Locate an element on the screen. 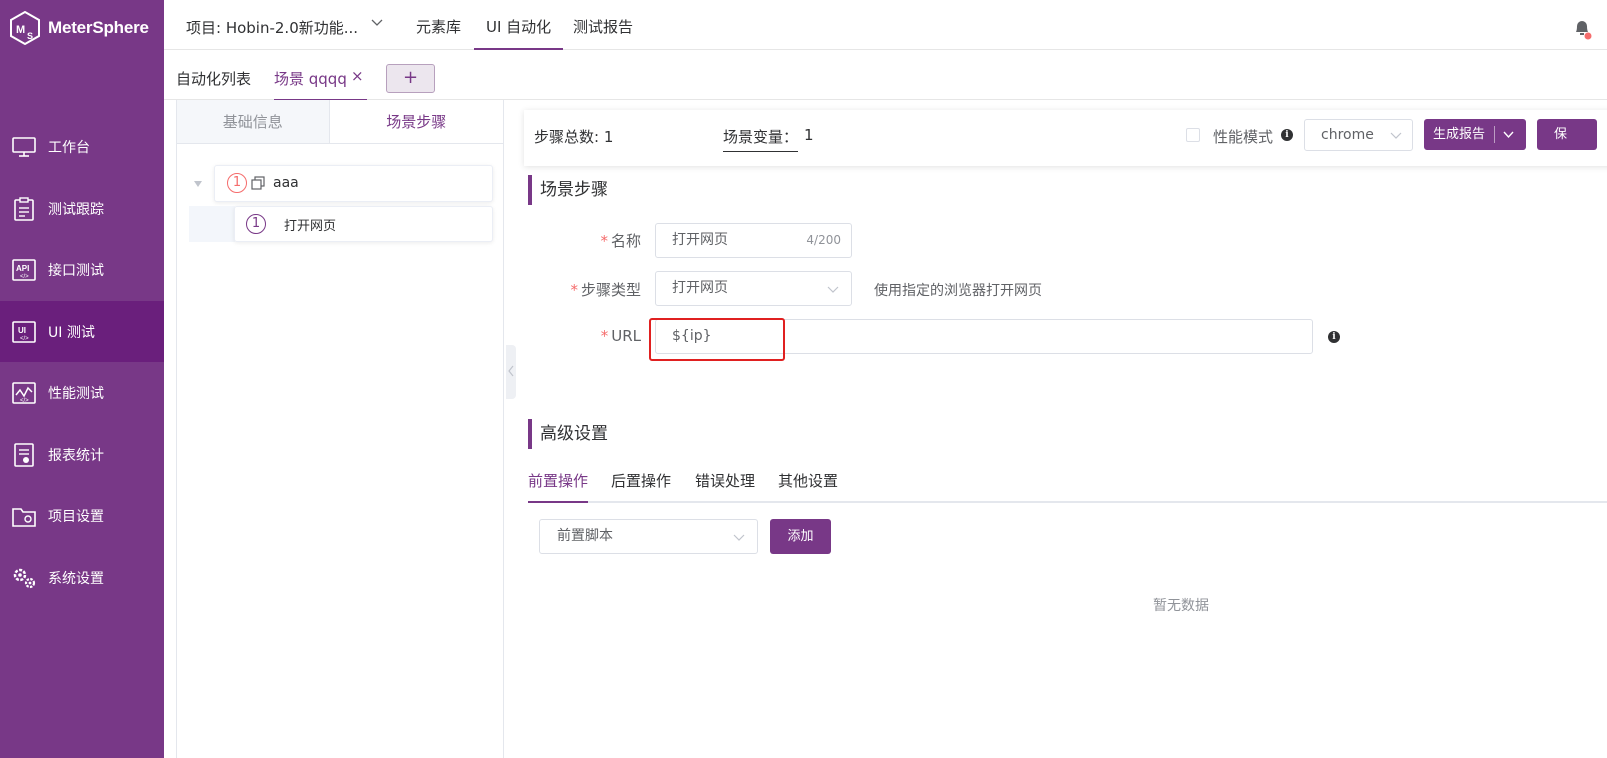  sidebar-item-report-stats: 报表统计 is located at coordinates (82, 454).